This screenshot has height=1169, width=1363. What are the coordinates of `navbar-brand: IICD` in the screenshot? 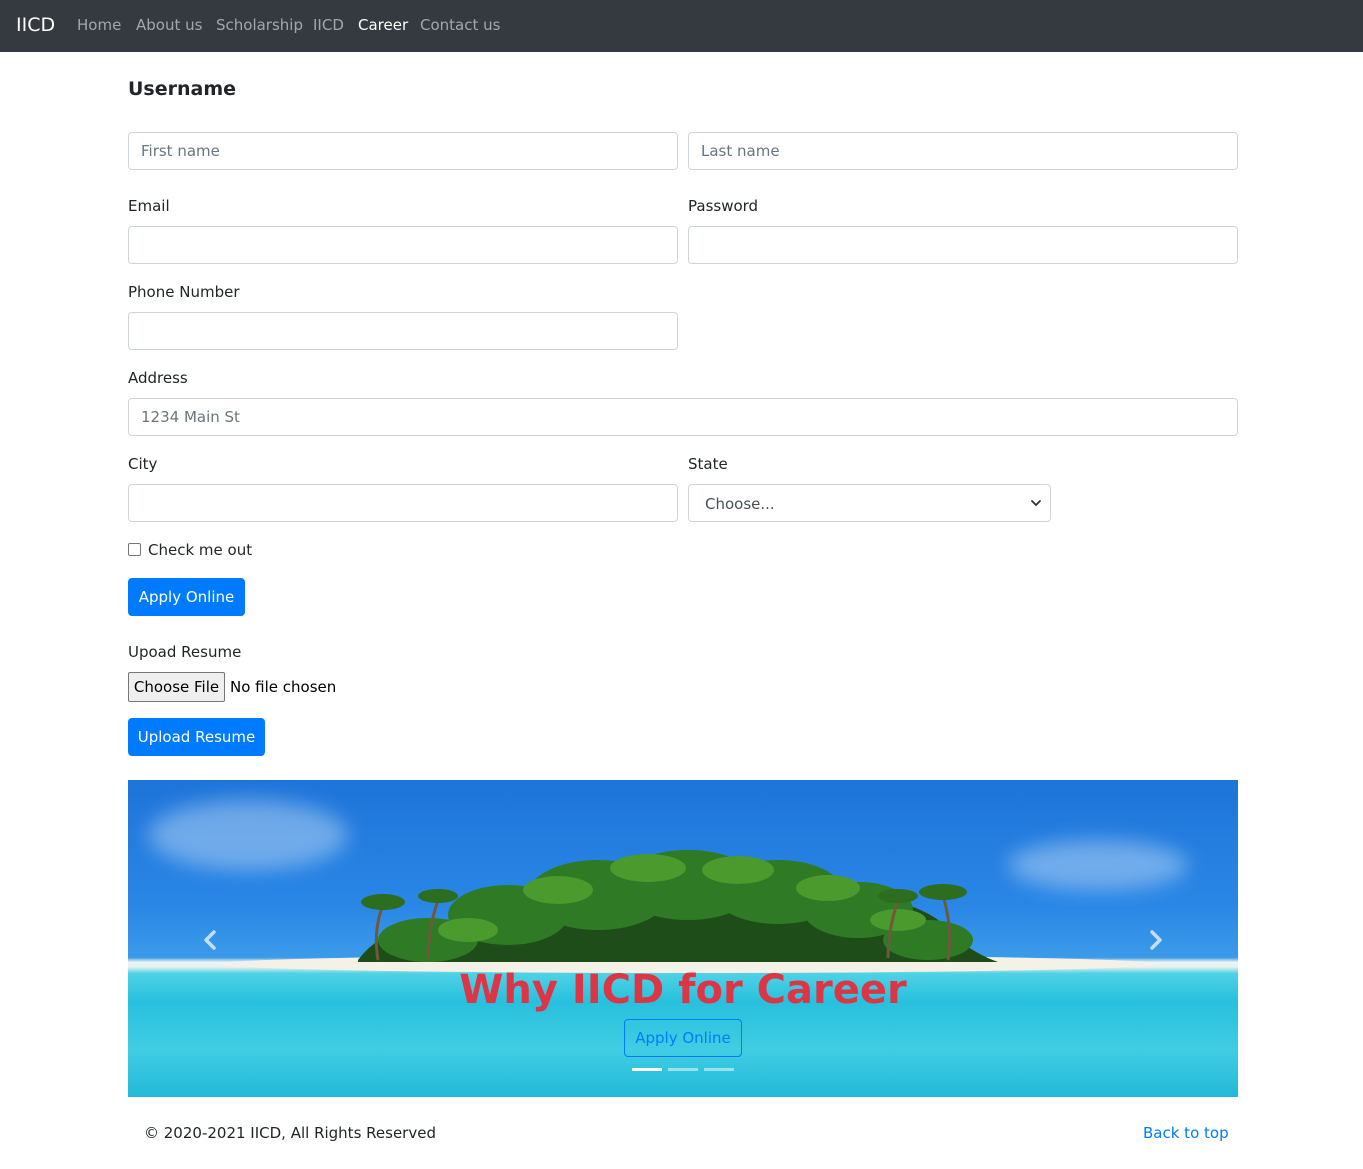 It's located at (35, 25).